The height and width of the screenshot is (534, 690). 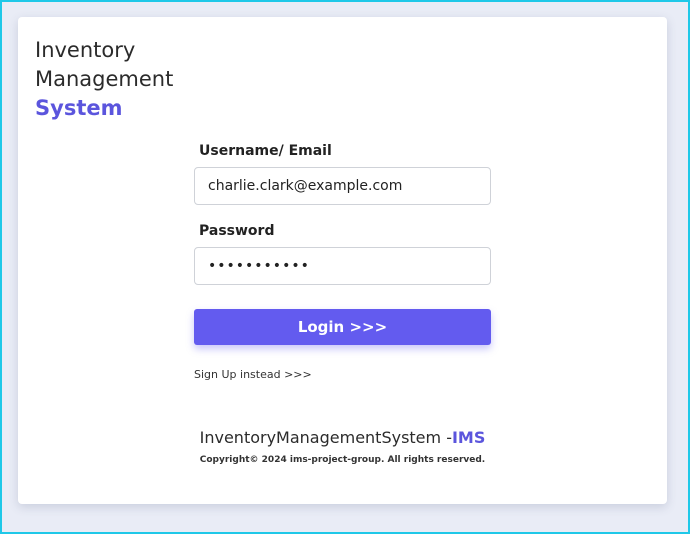 I want to click on footer-title-accent: IMS, so click(x=468, y=437).